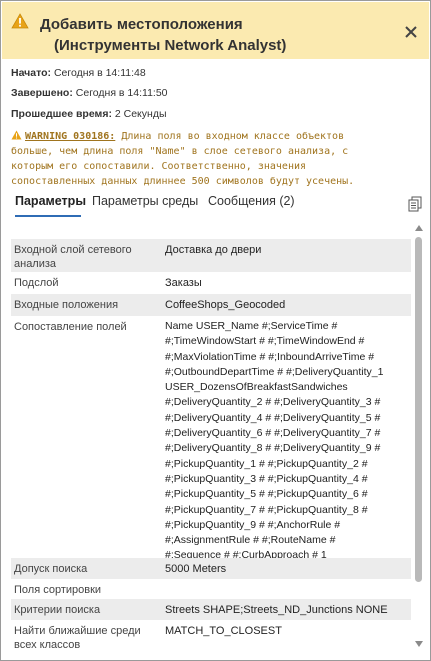 The image size is (431, 661). I want to click on table-row: Входные положения CoffeeShops_Geocoded, so click(211, 305).